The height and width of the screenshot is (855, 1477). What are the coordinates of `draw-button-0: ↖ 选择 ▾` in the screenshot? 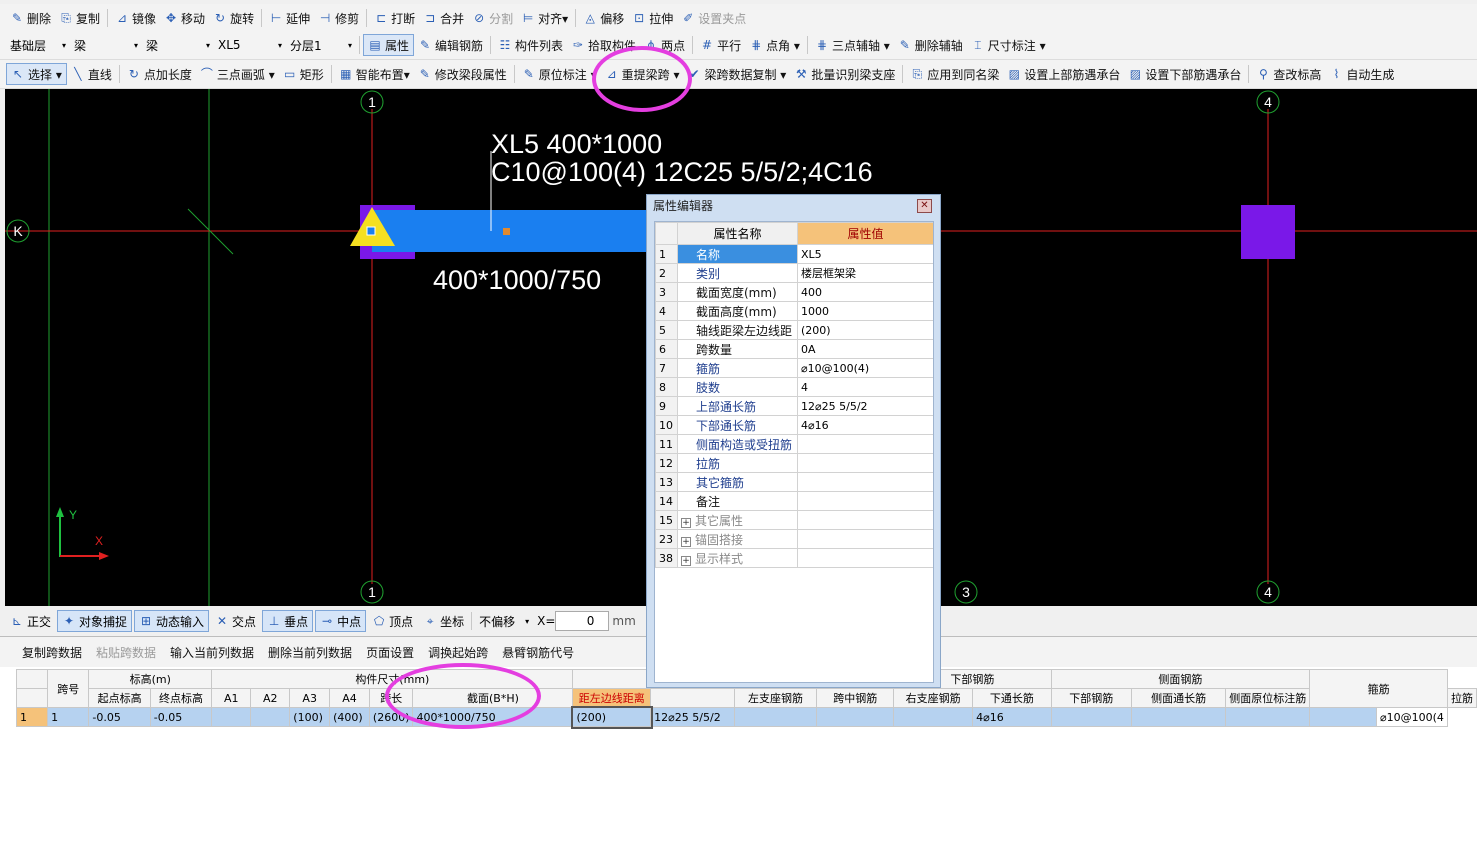 It's located at (36, 74).